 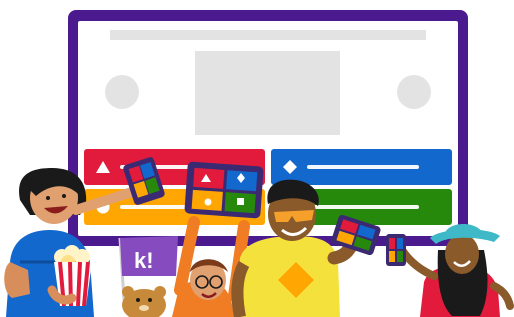 I want to click on woman-with-hat, so click(x=450, y=270).